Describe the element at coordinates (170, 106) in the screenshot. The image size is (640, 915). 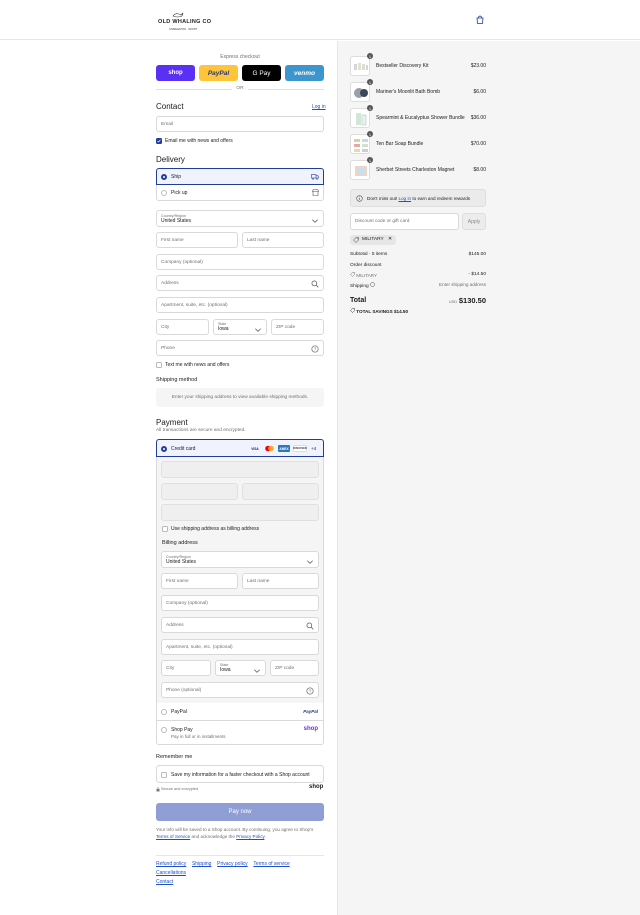
I see `contact-title: Contact` at that location.